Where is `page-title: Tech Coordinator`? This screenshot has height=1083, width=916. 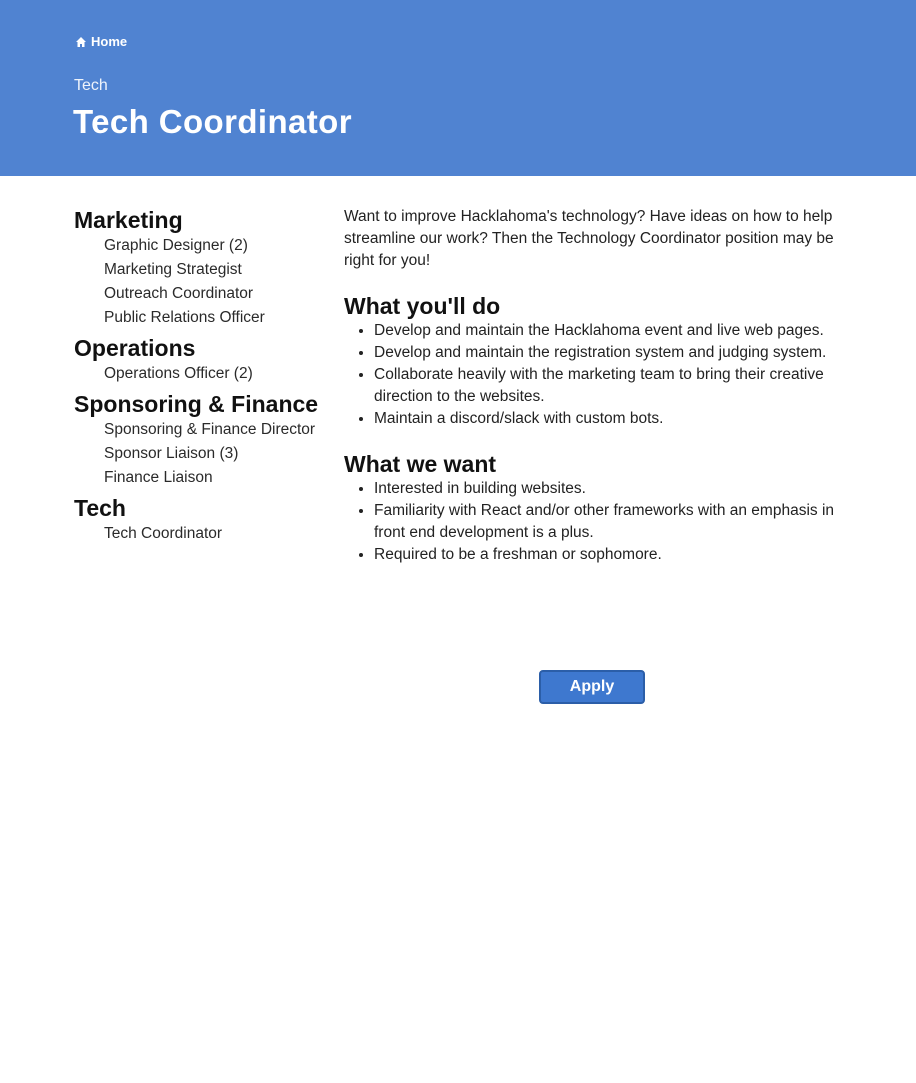
page-title: Tech Coordinator is located at coordinates (212, 121).